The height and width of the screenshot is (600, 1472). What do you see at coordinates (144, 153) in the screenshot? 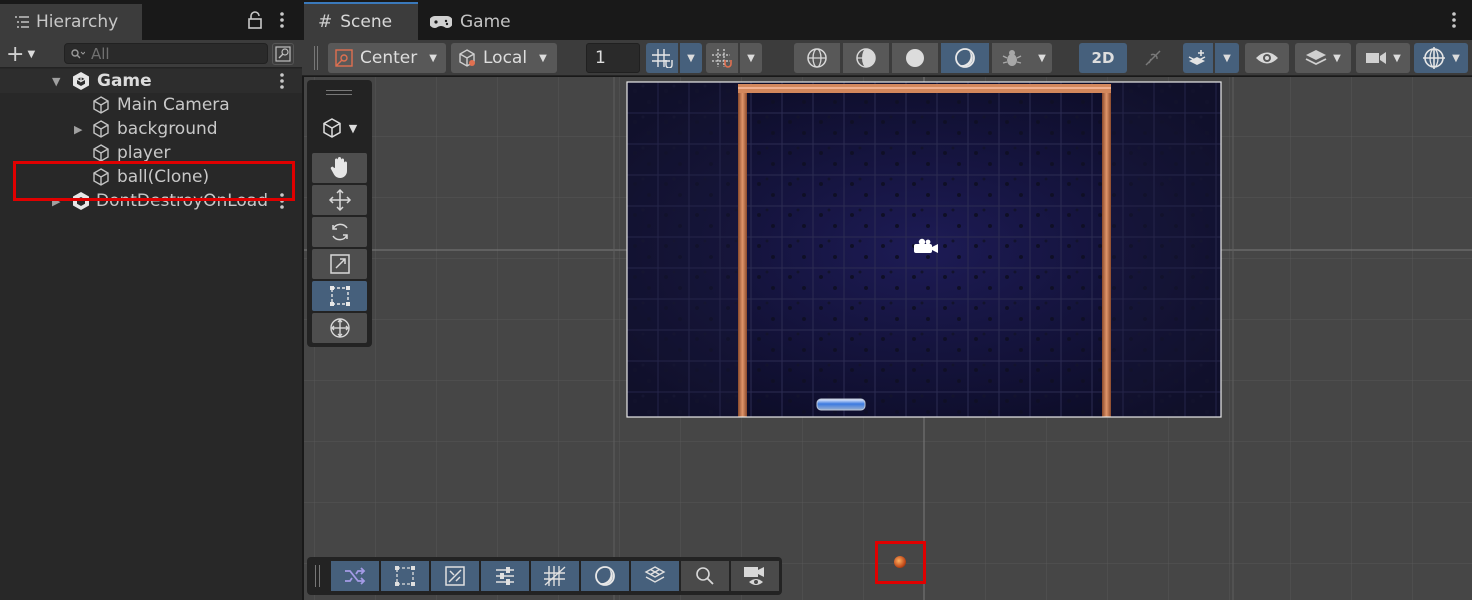
I see `item-label: player` at bounding box center [144, 153].